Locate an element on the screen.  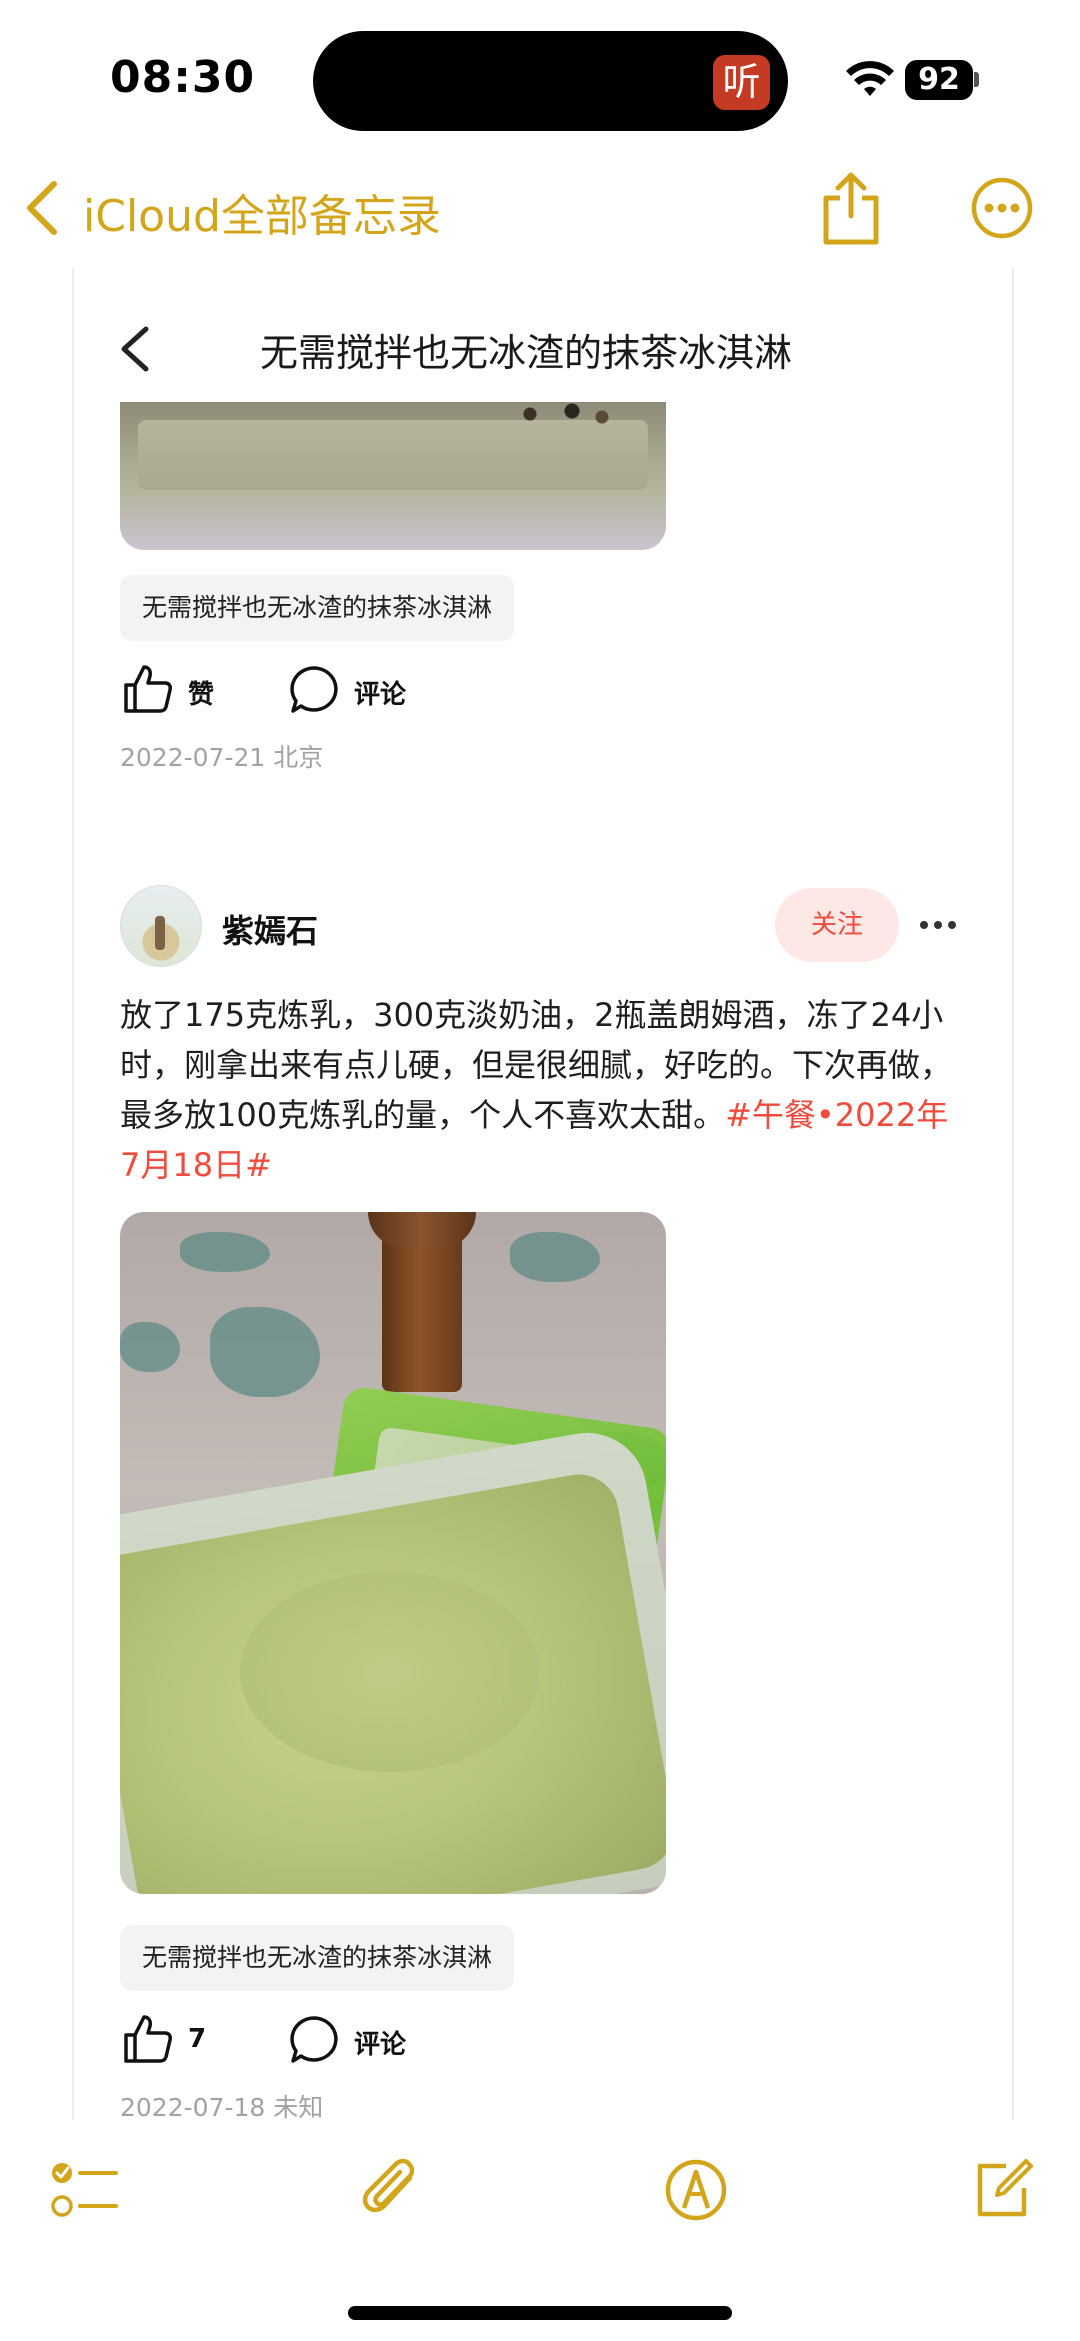
home-indicator is located at coordinates (540, 2313).